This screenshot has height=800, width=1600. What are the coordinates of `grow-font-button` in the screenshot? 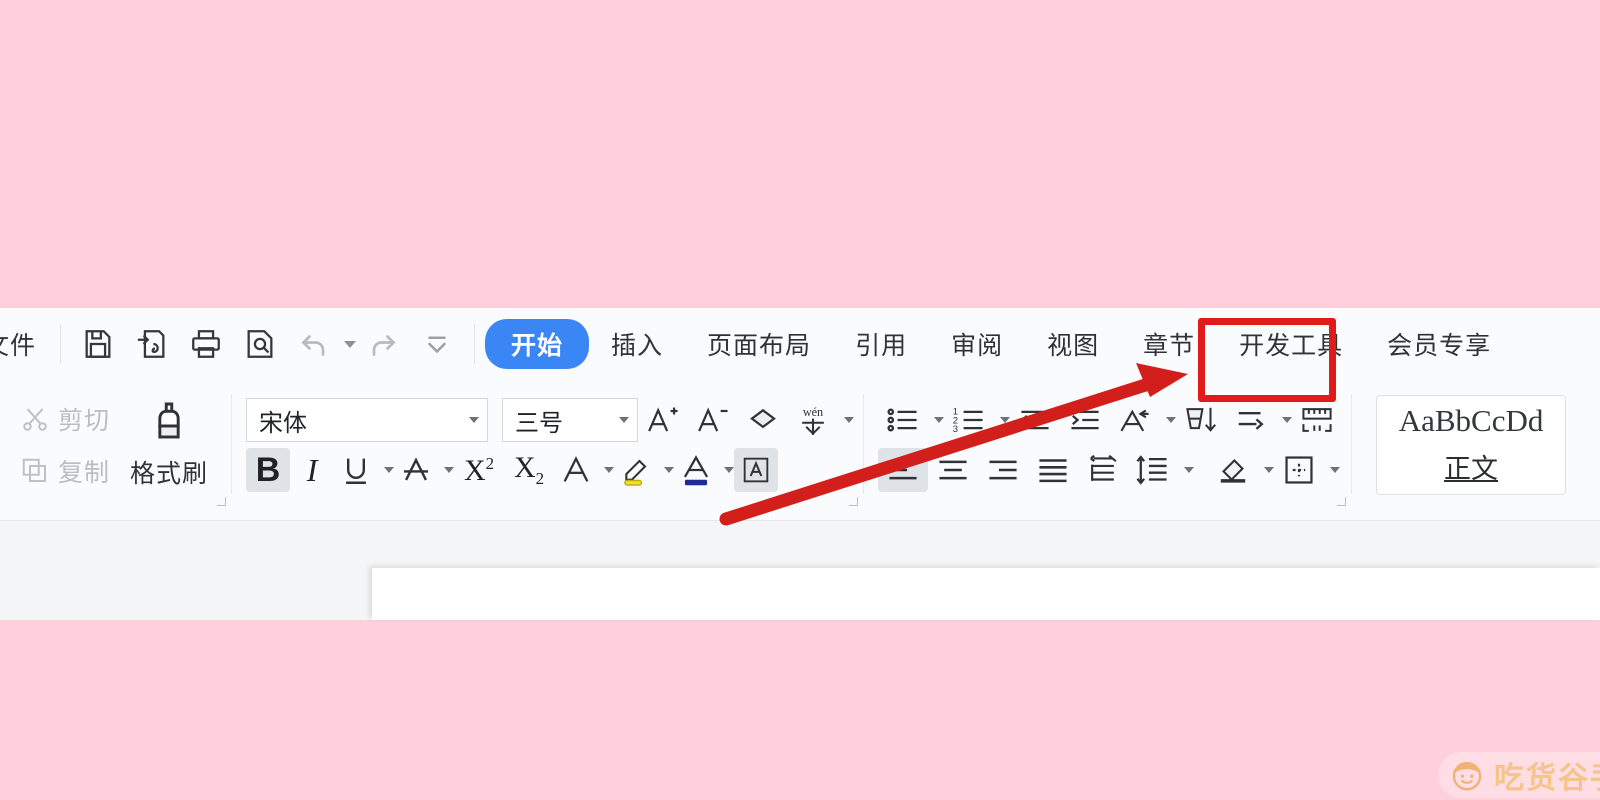 It's located at (663, 420).